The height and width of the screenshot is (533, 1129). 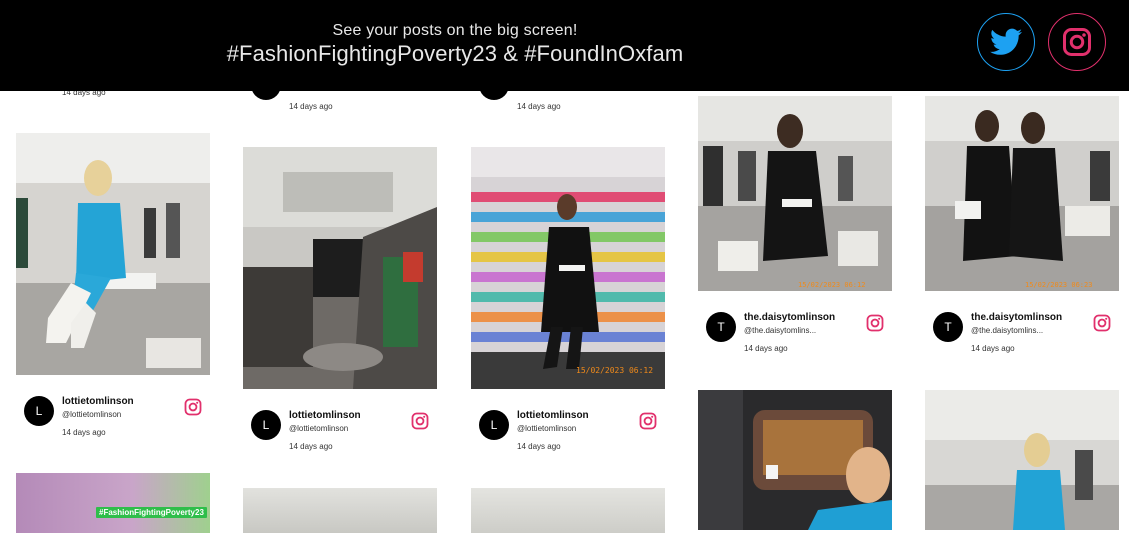 I want to click on post-card: #FashionFightingPoverty23, so click(x=113, y=503).